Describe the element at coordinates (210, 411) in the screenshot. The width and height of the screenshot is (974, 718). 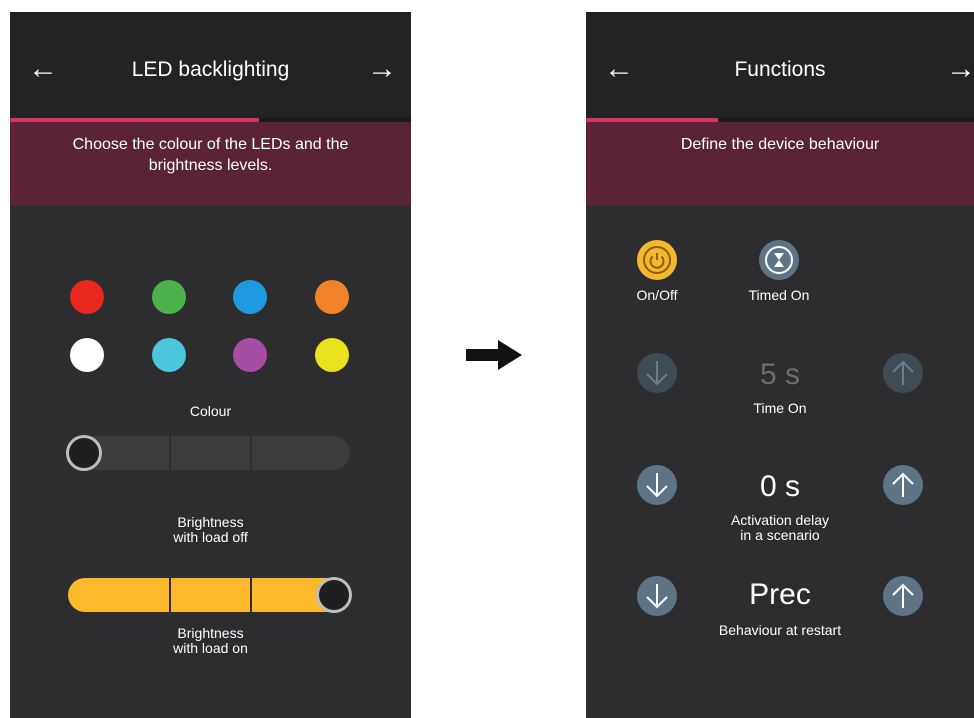
I see `colour-label: Colour` at that location.